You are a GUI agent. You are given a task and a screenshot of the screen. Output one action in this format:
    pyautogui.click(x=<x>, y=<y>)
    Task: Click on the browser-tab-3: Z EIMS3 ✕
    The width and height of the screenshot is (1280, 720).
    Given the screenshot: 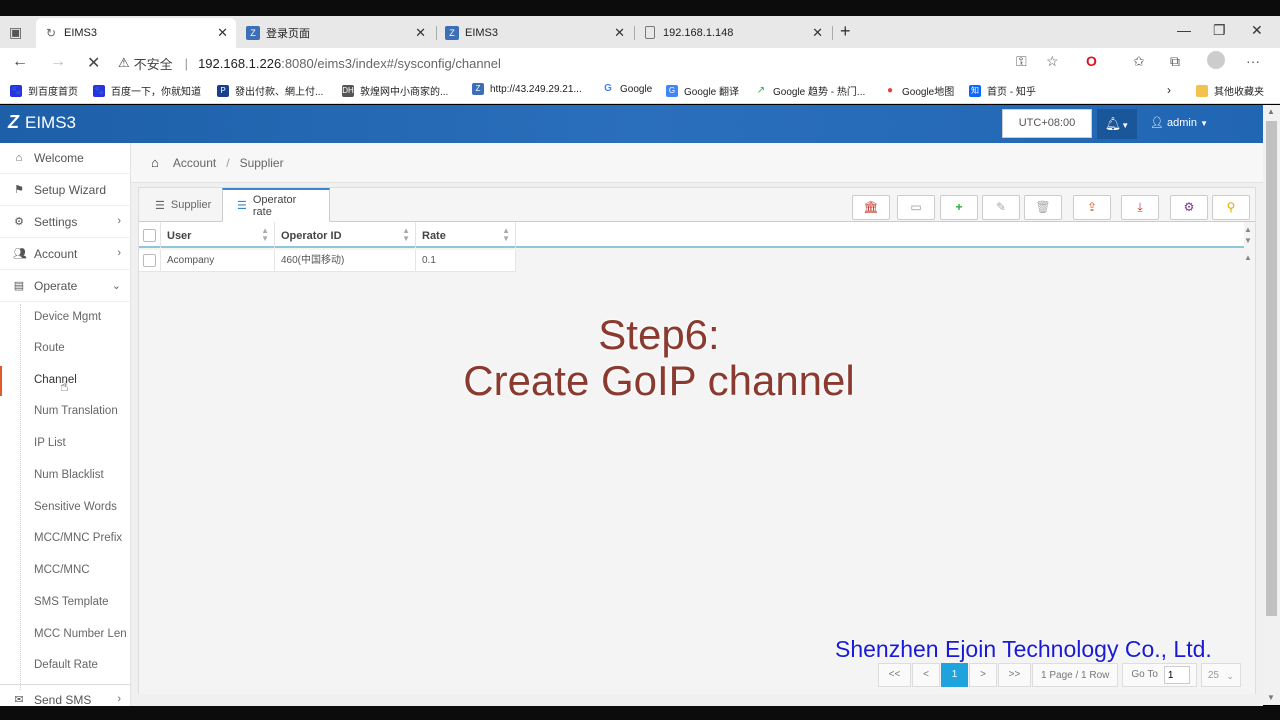 What is the action you would take?
    pyautogui.click(x=535, y=33)
    